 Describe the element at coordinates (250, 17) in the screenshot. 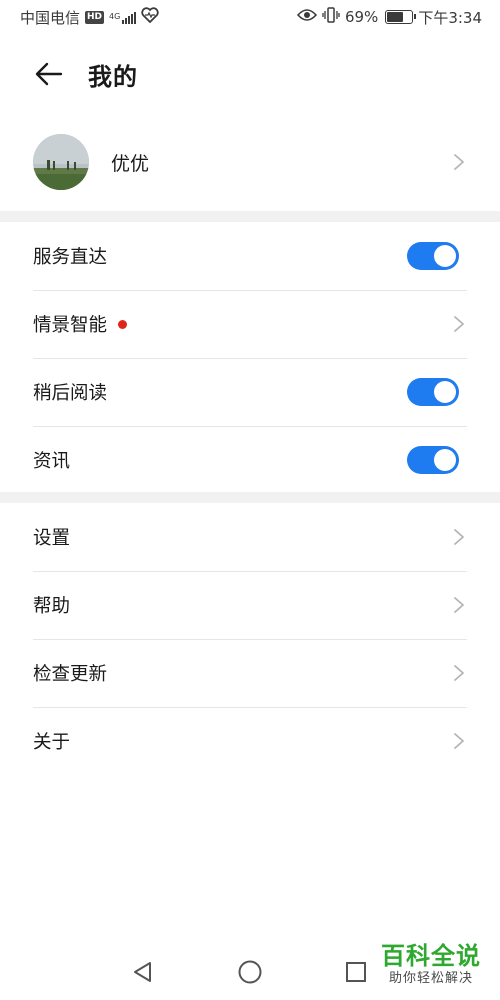

I see `status-bar: 中国电信 HD 4G 69% 下午3:34` at that location.